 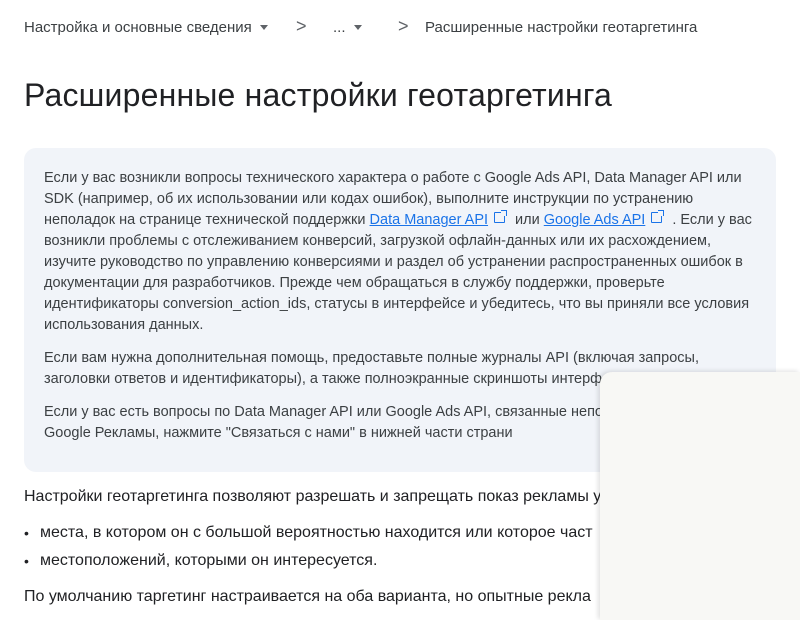 I want to click on google-ads-api-link: Google Ads API, so click(x=595, y=220).